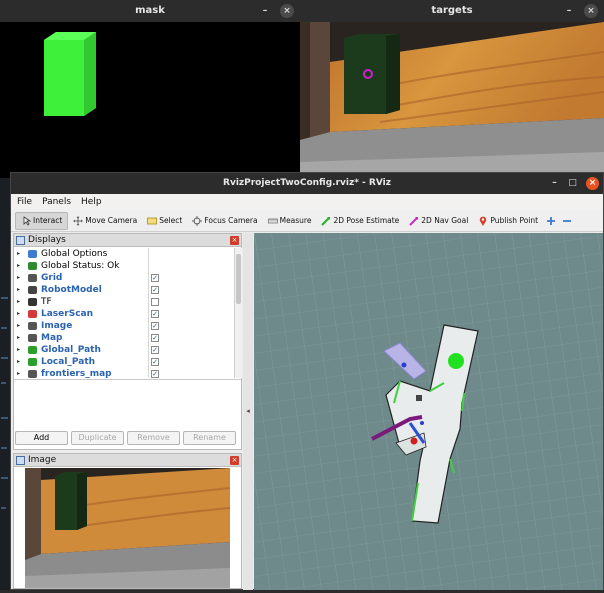 The height and width of the screenshot is (593, 604). Describe the element at coordinates (567, 221) in the screenshot. I see `remove-tool-button` at that location.